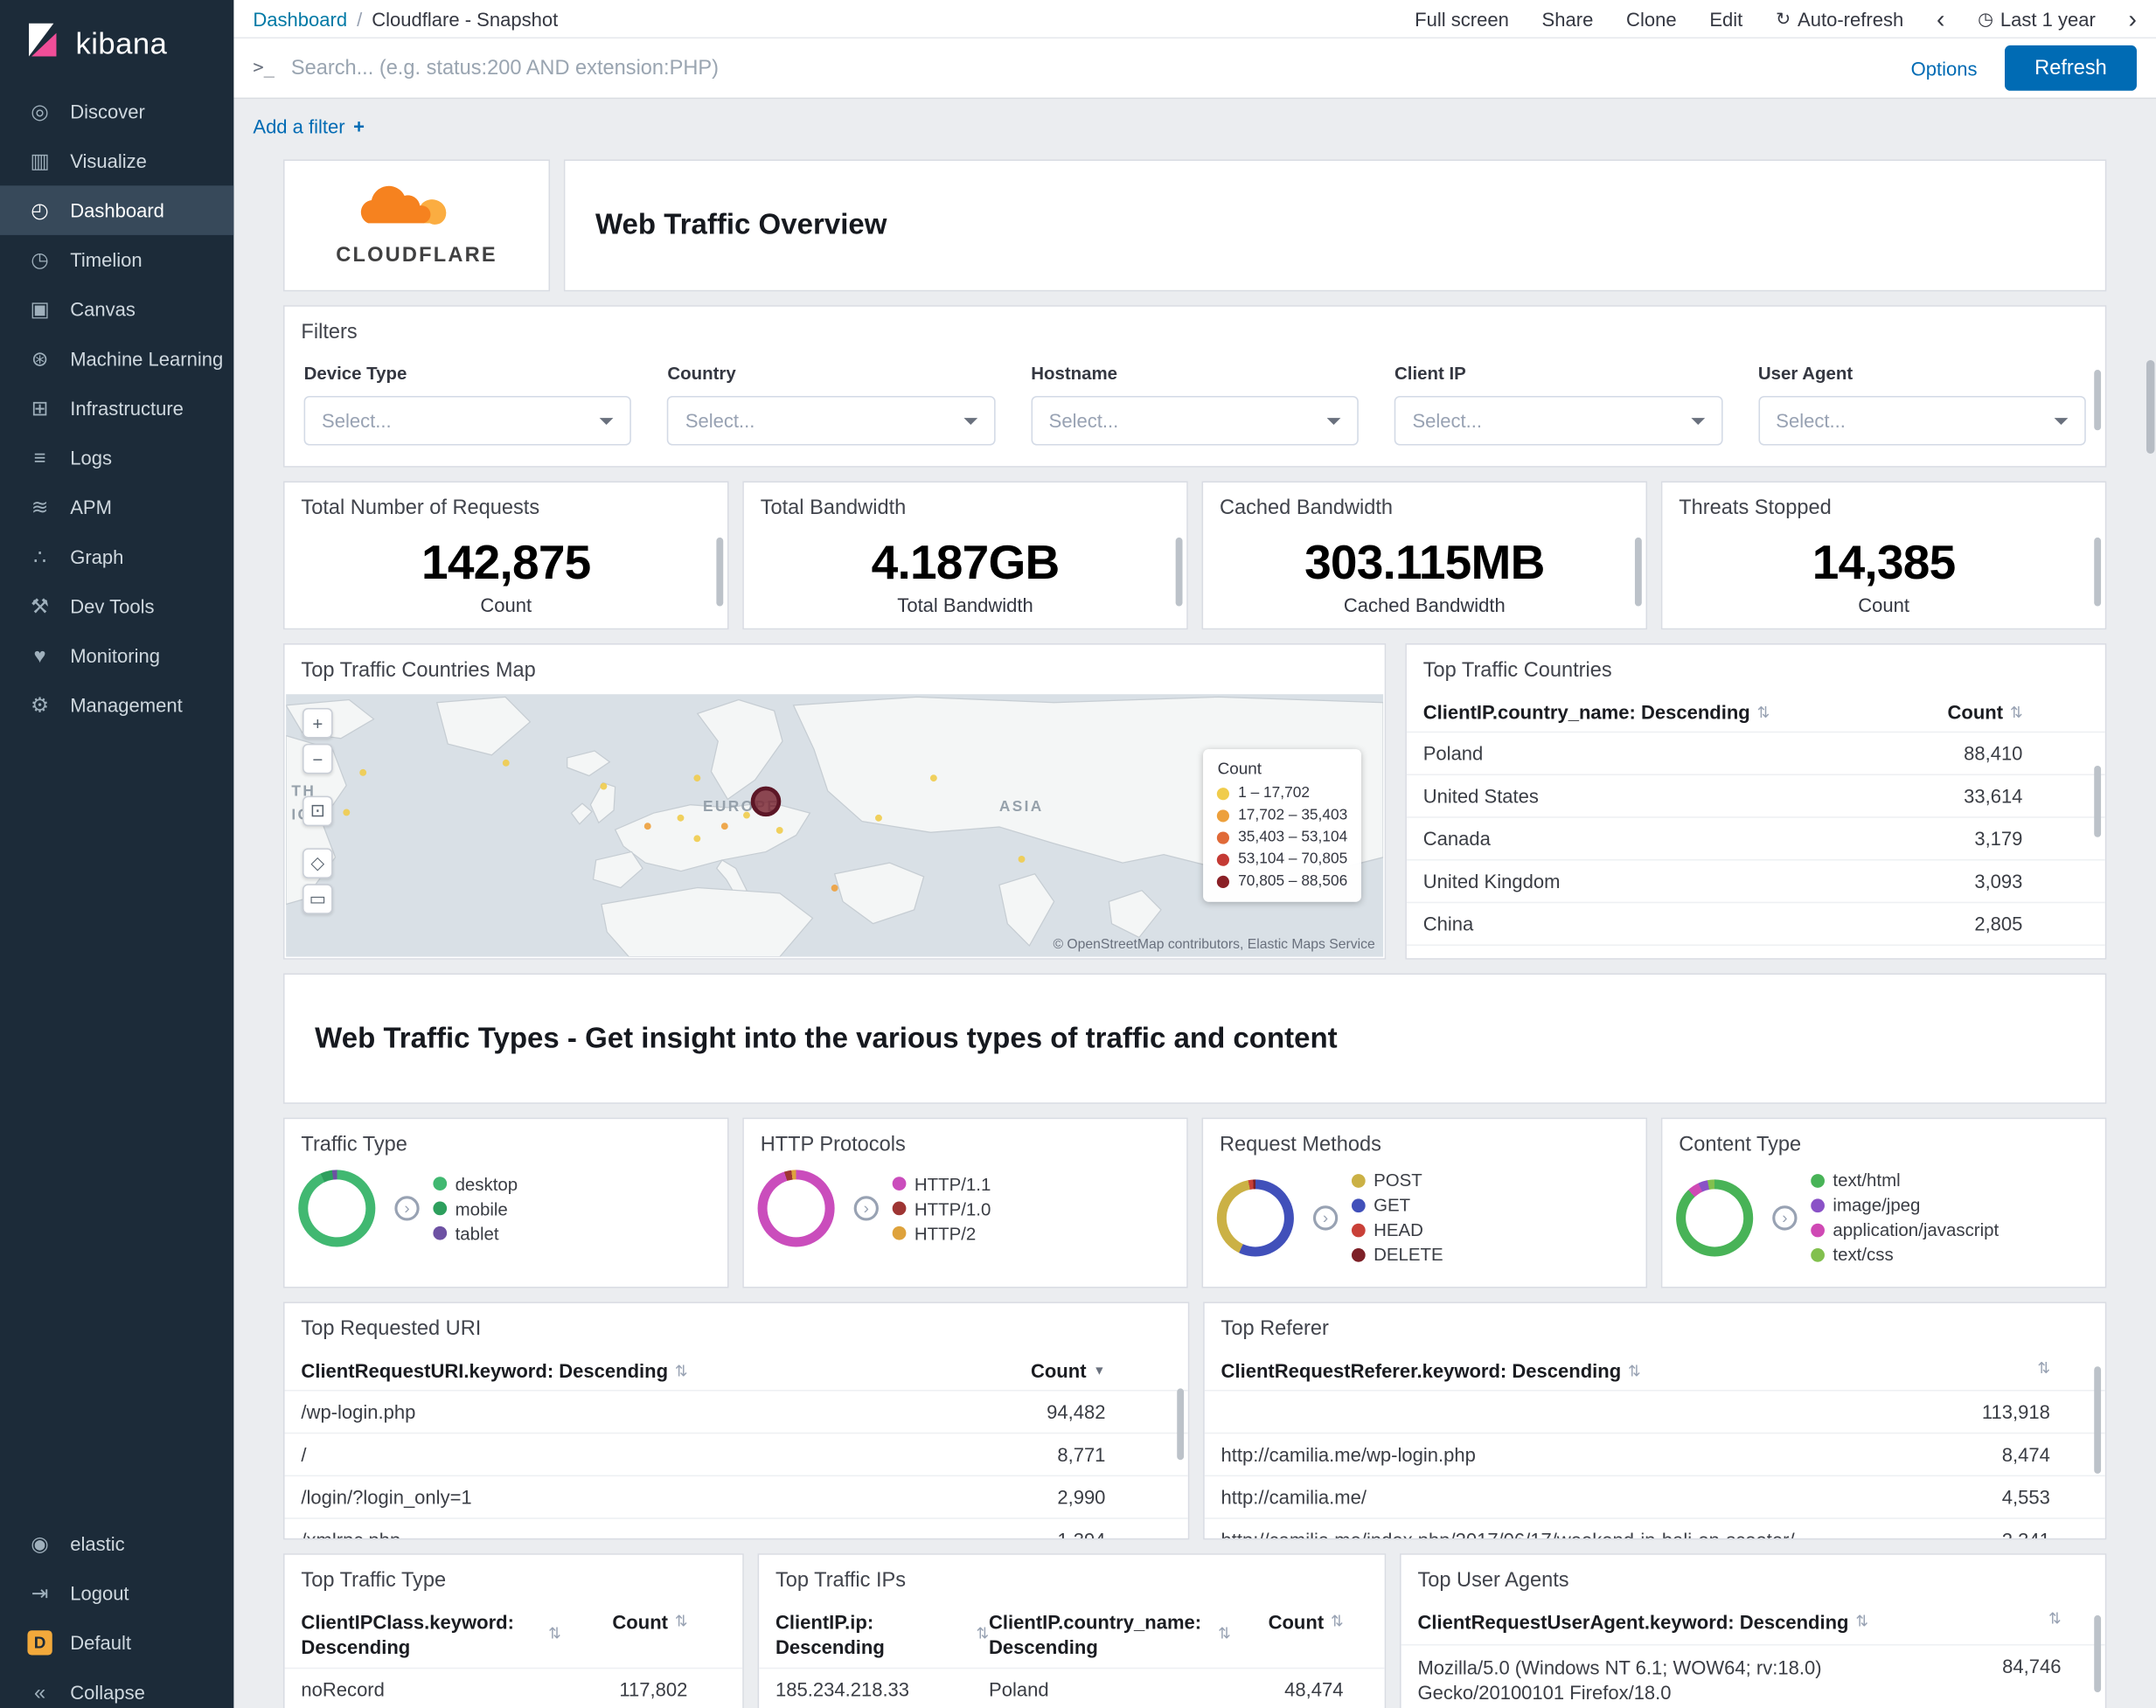 The width and height of the screenshot is (2156, 1708). Describe the element at coordinates (116, 1688) in the screenshot. I see `sidebar-item-collapse: « Collapse` at that location.